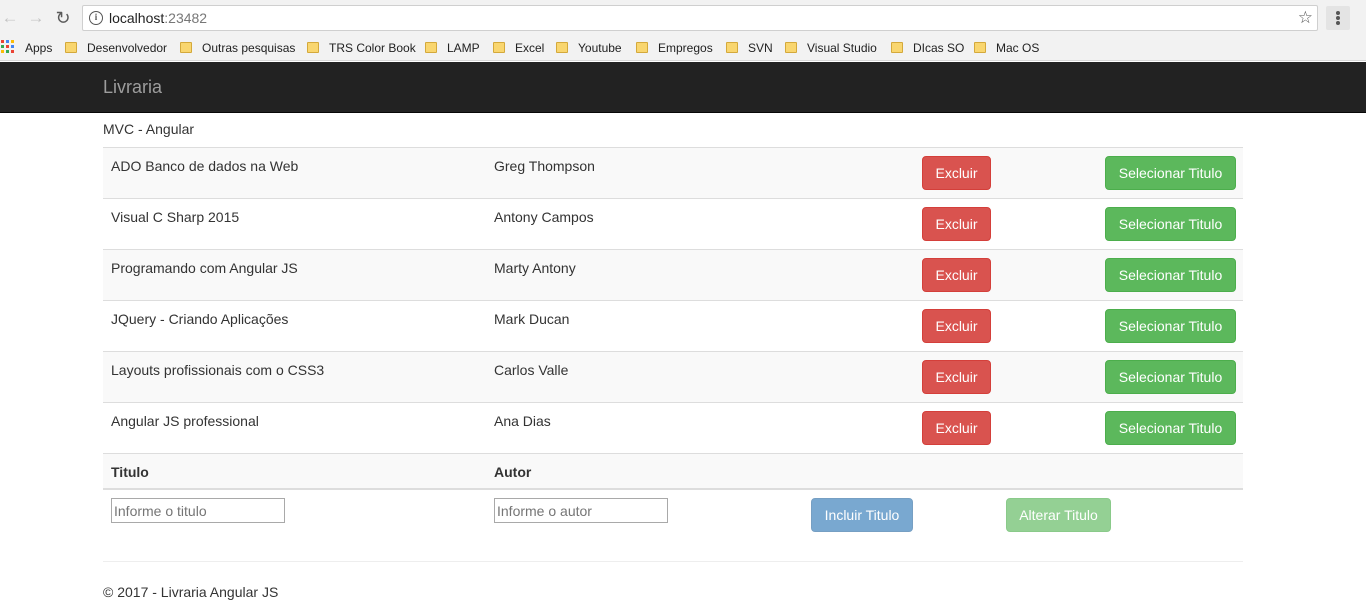 Image resolution: width=1366 pixels, height=614 pixels. What do you see at coordinates (1058, 515) in the screenshot?
I see `edit-title-button: Alterar Titulo` at bounding box center [1058, 515].